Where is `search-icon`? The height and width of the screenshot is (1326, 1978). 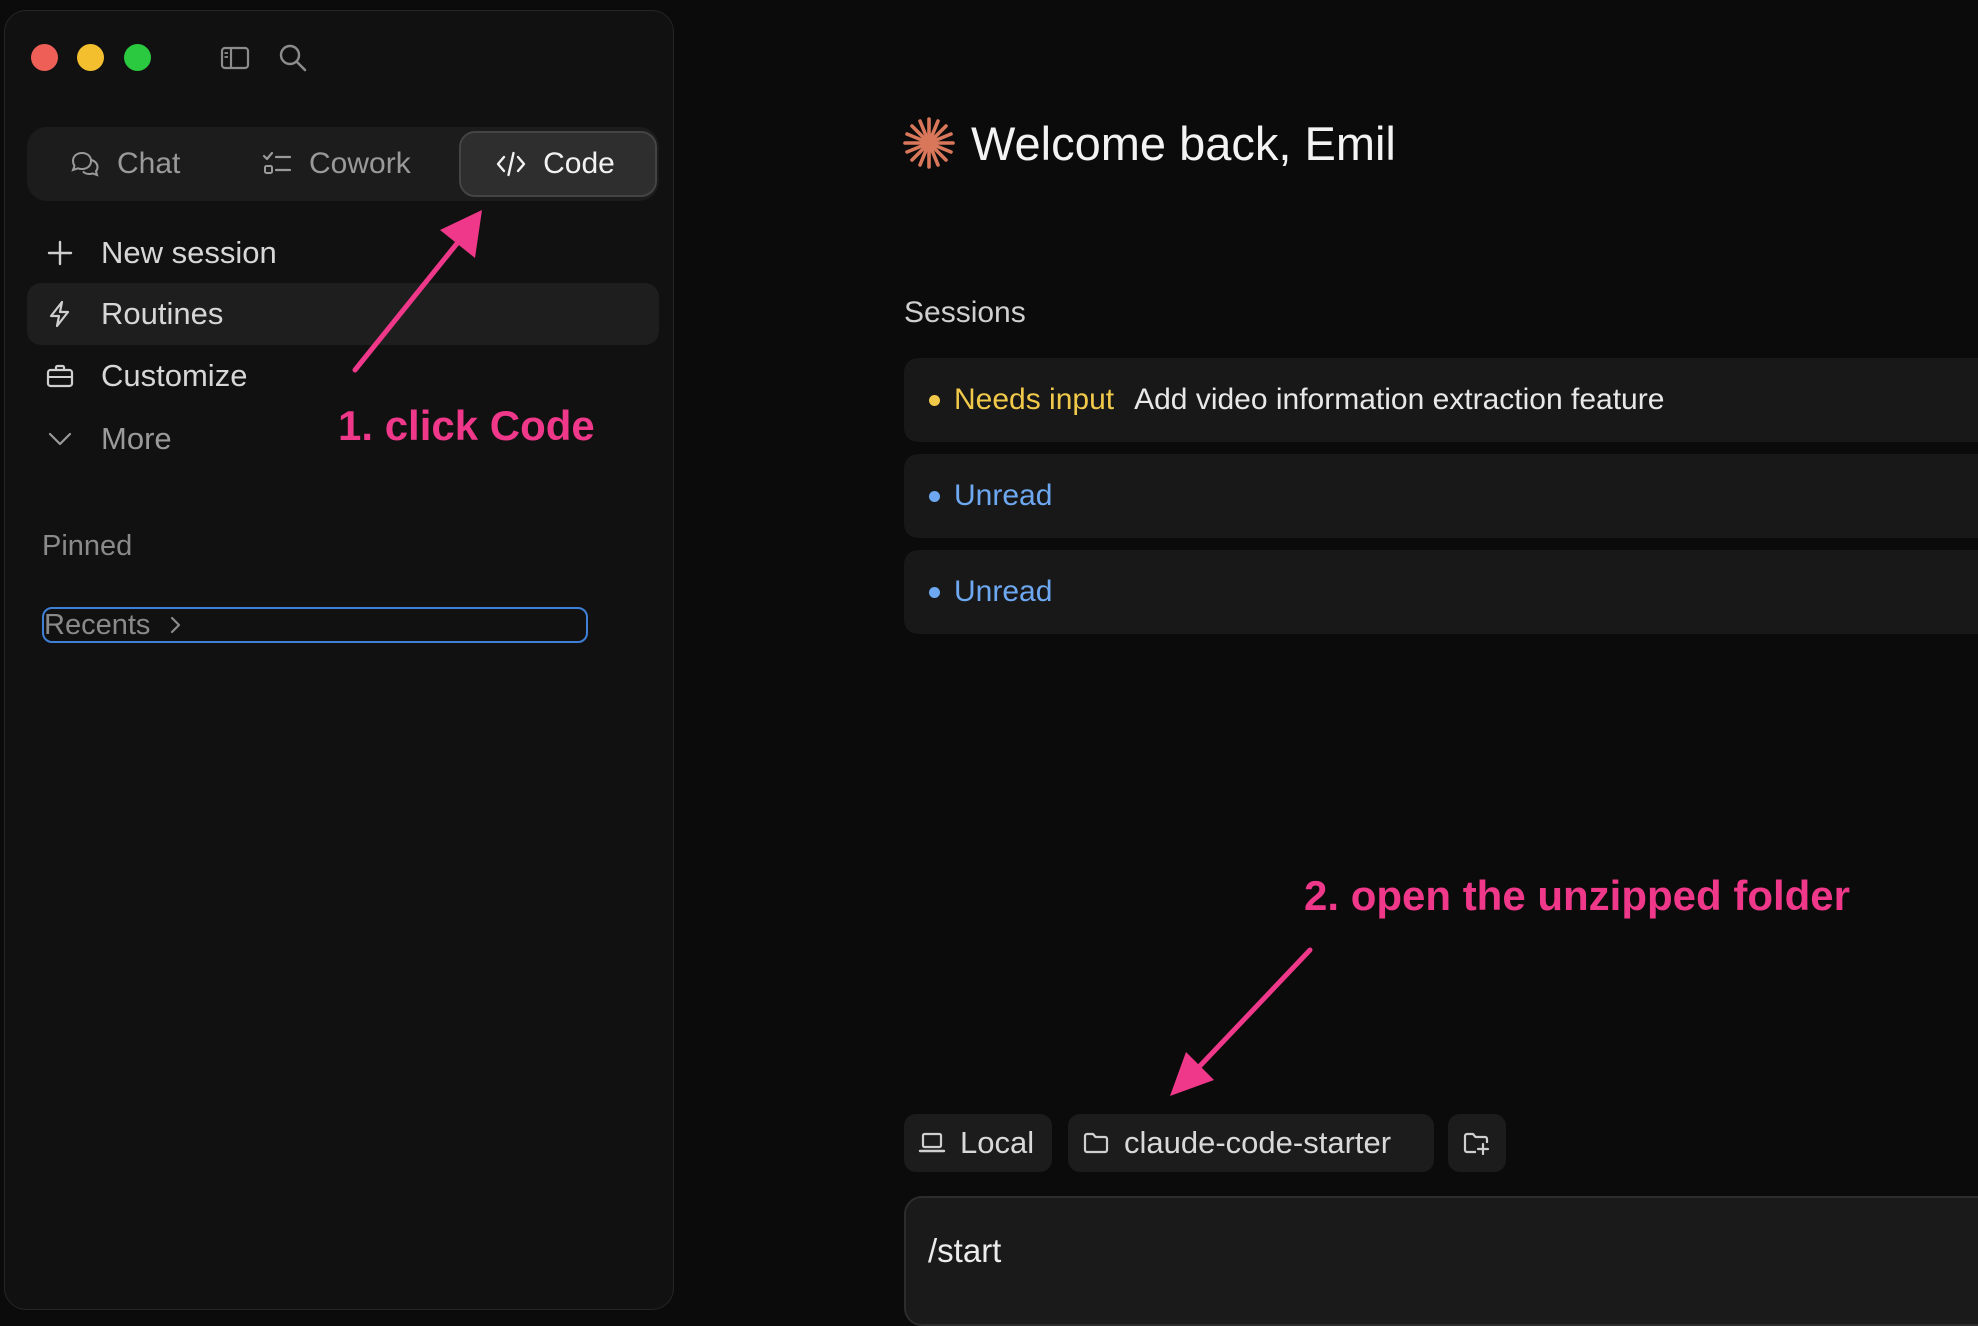
search-icon is located at coordinates (293, 58).